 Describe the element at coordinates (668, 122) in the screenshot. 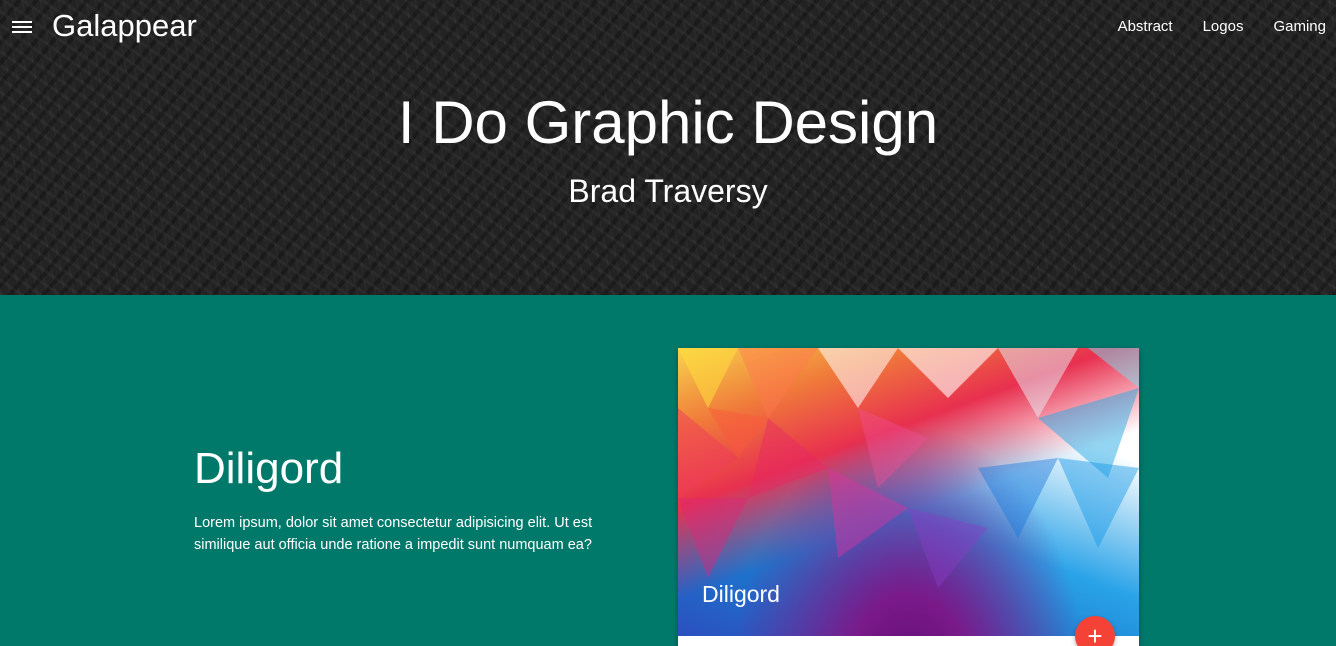

I see `hero-title: I Do Graphic Design` at that location.